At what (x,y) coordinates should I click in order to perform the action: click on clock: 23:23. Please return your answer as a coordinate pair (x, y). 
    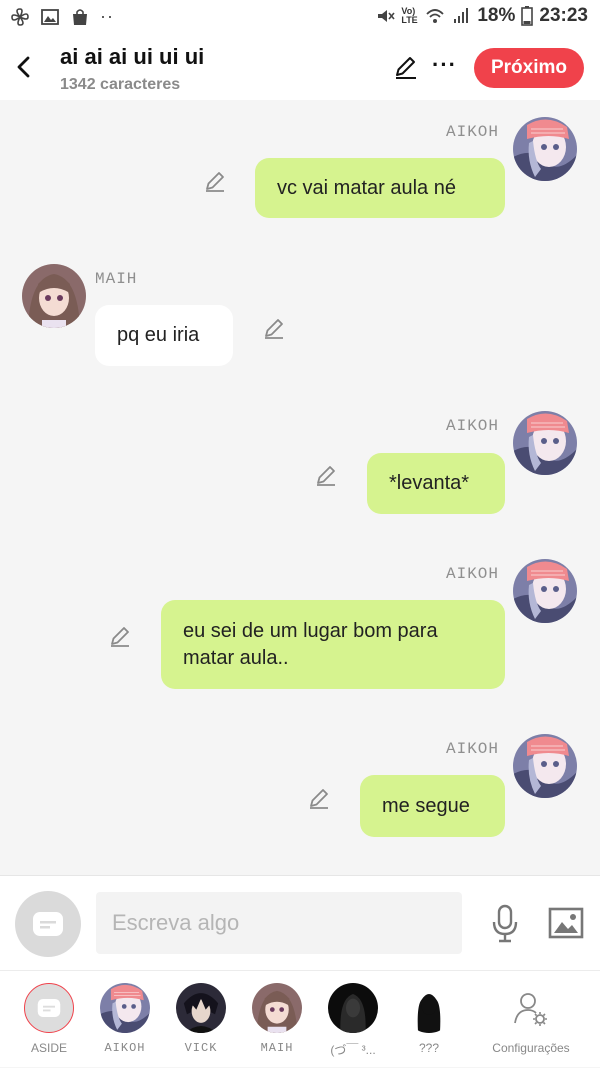
    Looking at the image, I should click on (563, 15).